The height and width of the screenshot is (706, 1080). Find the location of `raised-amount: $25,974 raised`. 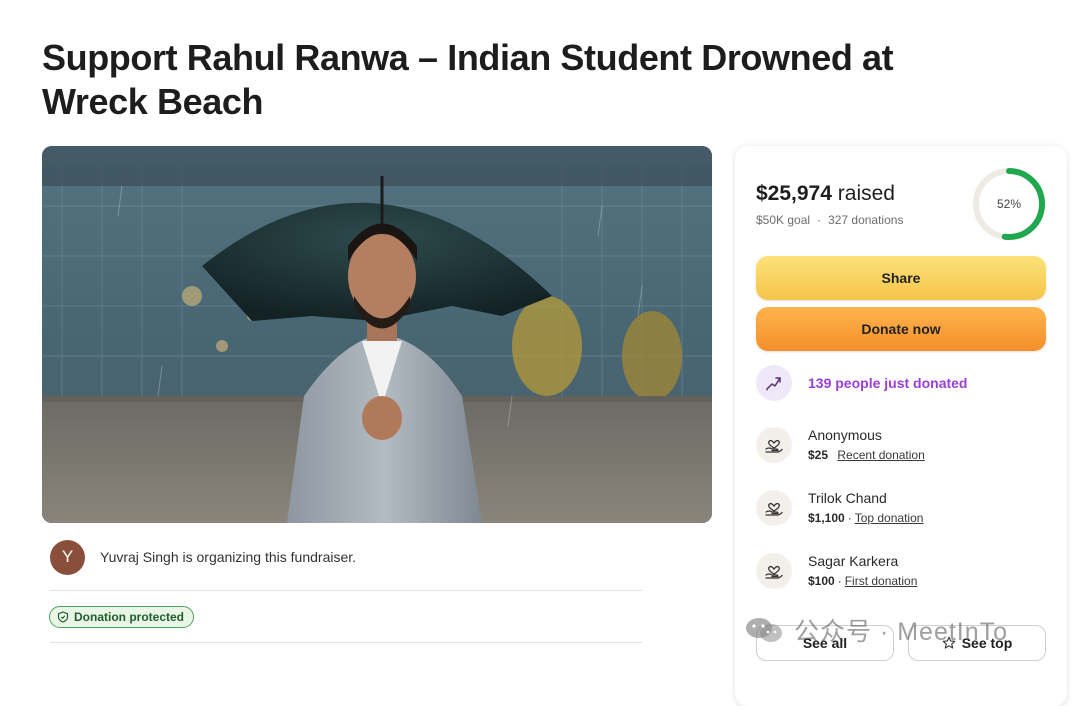

raised-amount: $25,974 raised is located at coordinates (825, 194).